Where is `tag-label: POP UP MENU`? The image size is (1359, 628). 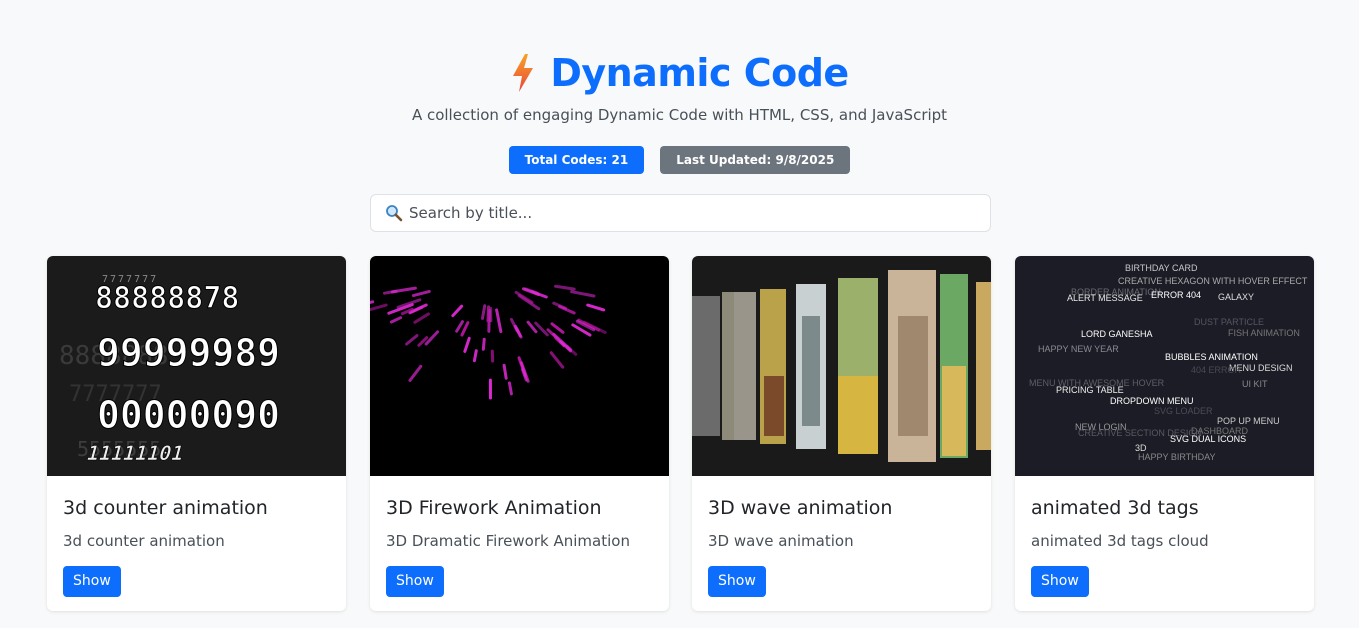
tag-label: POP UP MENU is located at coordinates (1248, 421).